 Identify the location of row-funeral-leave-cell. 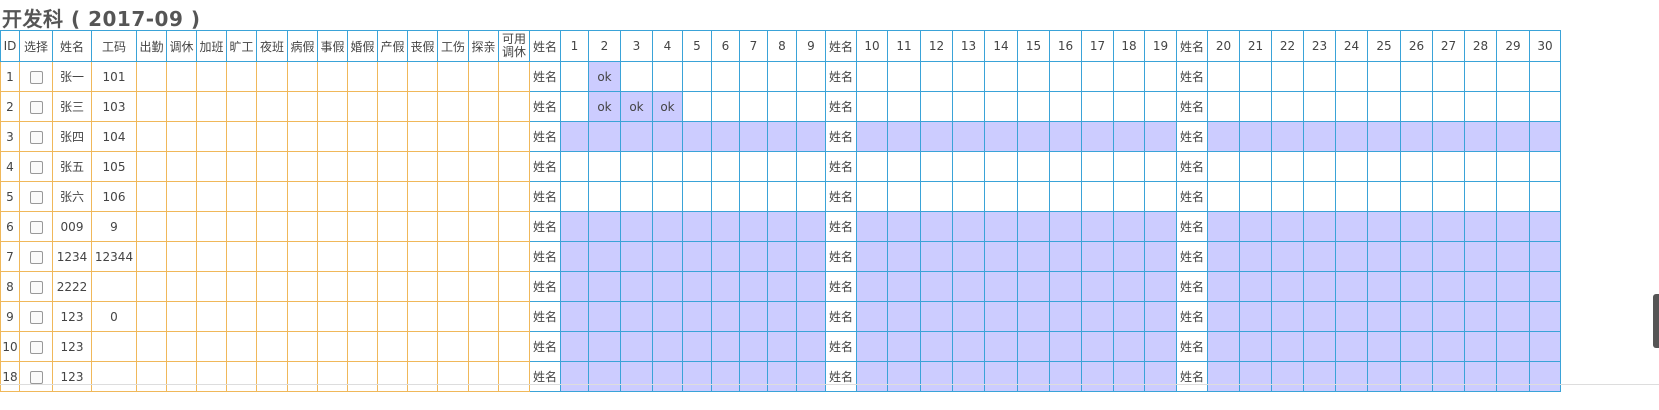
(422, 316).